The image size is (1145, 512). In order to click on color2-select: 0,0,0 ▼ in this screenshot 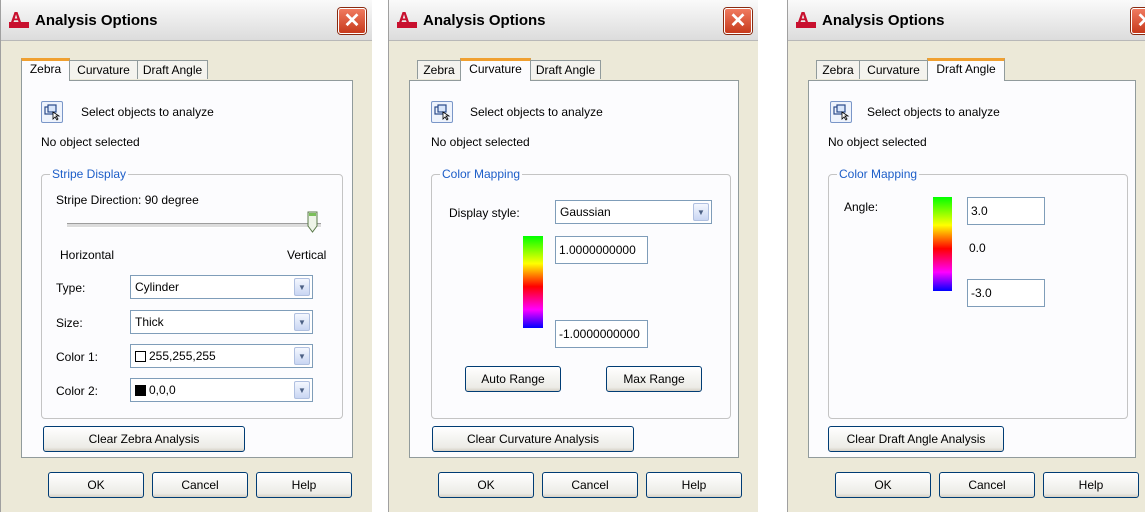, I will do `click(221, 390)`.